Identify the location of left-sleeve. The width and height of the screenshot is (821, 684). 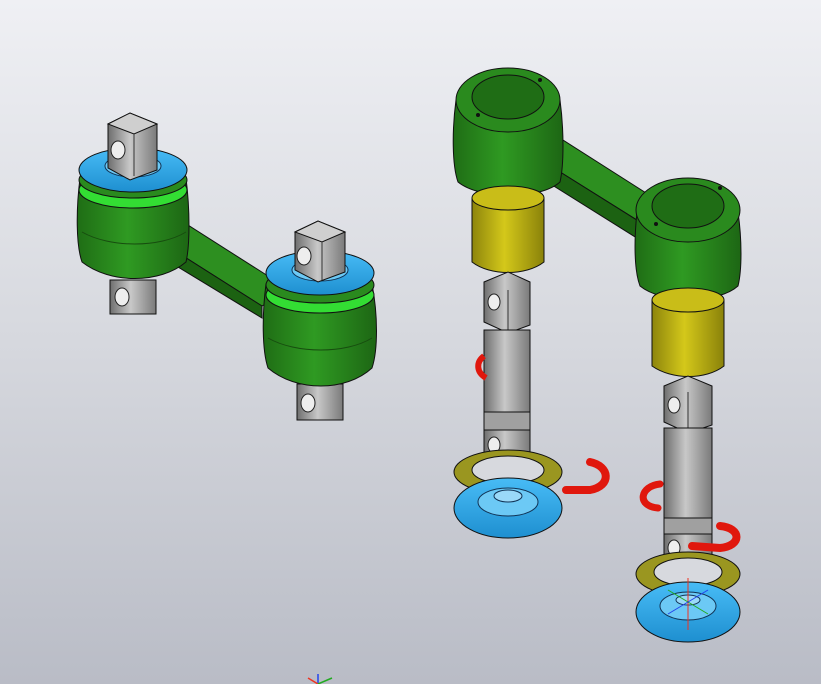
(508, 229).